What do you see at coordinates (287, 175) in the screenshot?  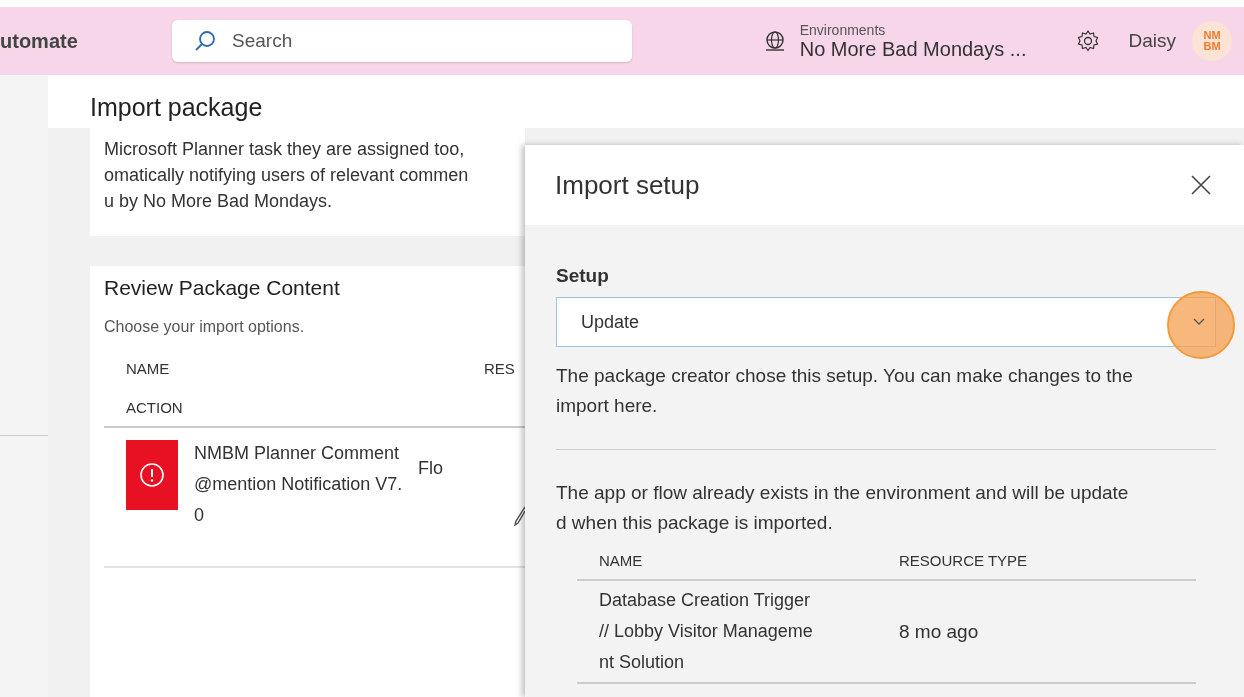 I see `description-text: omatically notifying users of relevant commen` at bounding box center [287, 175].